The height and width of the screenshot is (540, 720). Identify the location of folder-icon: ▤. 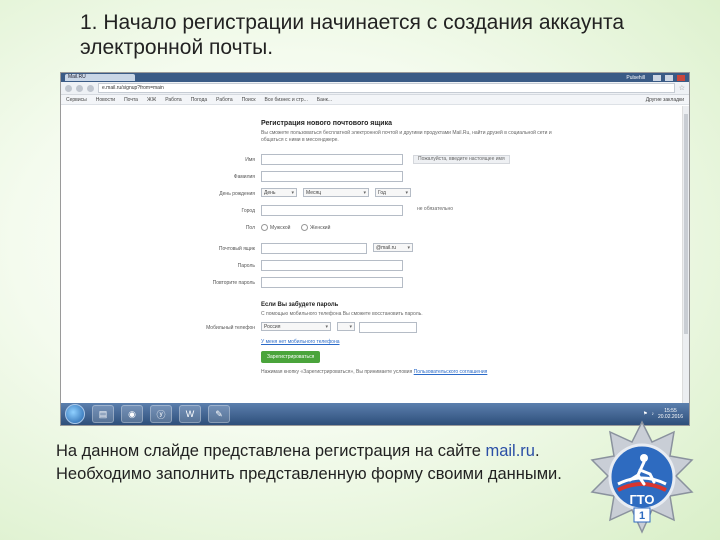
(103, 414).